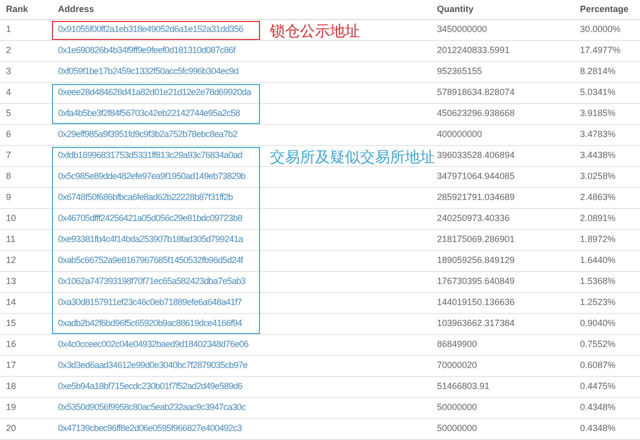 The image size is (640, 440). Describe the element at coordinates (598, 134) in the screenshot. I see `percentage-cell: 3.4783%` at that location.